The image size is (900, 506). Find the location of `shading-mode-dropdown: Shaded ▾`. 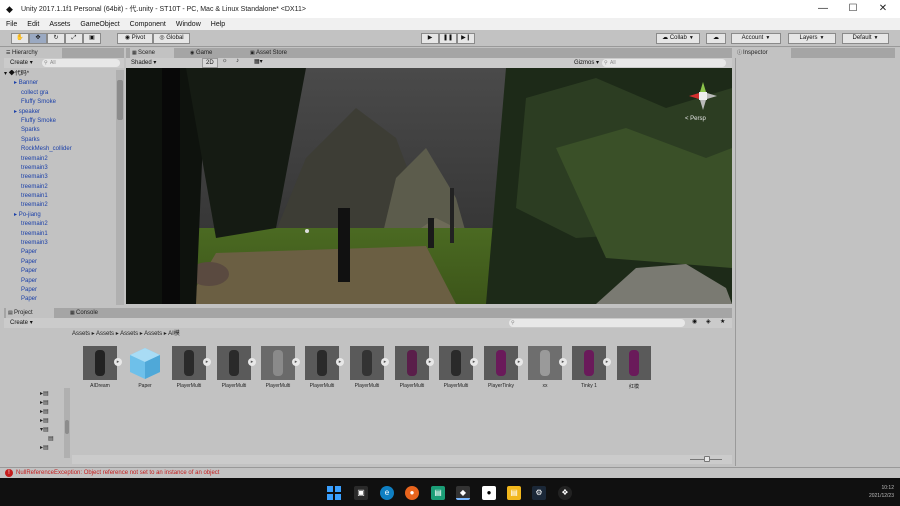

shading-mode-dropdown: Shaded ▾ is located at coordinates (143, 62).